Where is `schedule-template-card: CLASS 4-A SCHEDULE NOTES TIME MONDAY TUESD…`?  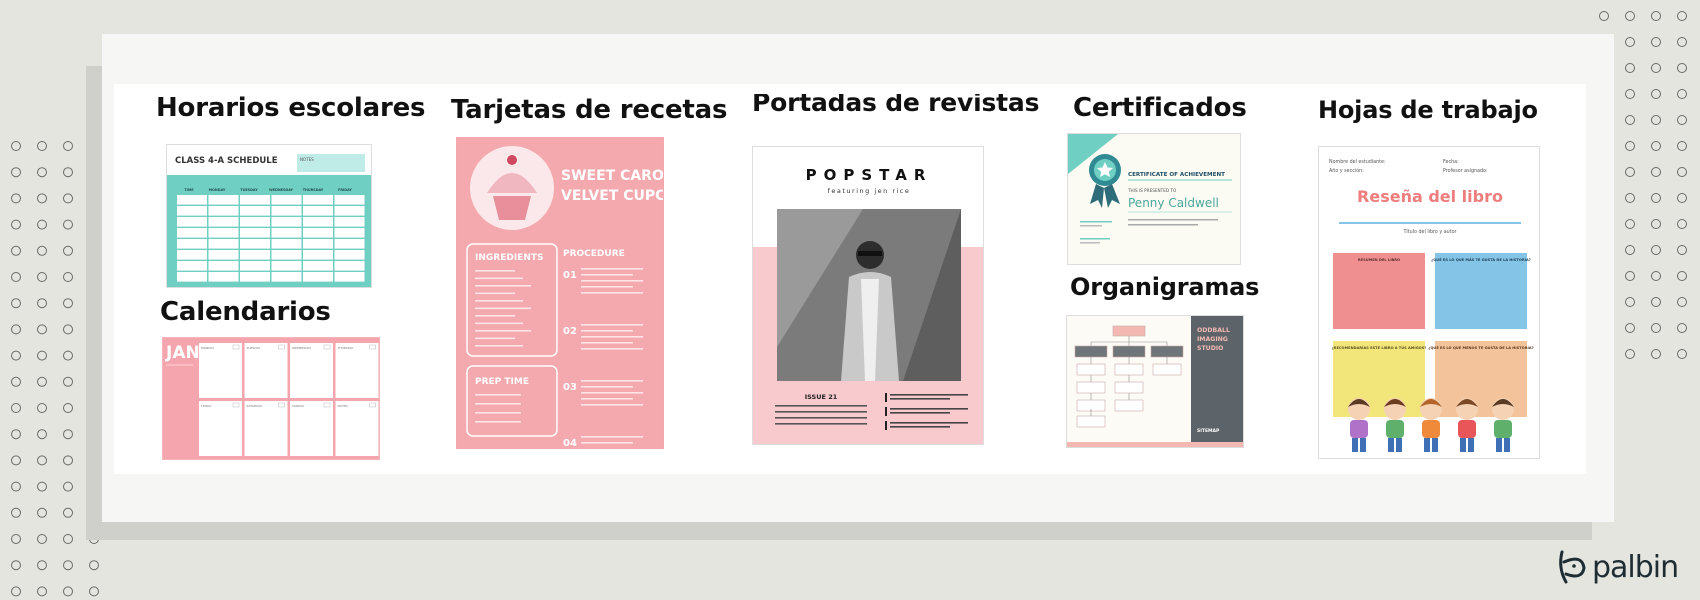 schedule-template-card: CLASS 4-A SCHEDULE NOTES TIME MONDAY TUESD… is located at coordinates (269, 216).